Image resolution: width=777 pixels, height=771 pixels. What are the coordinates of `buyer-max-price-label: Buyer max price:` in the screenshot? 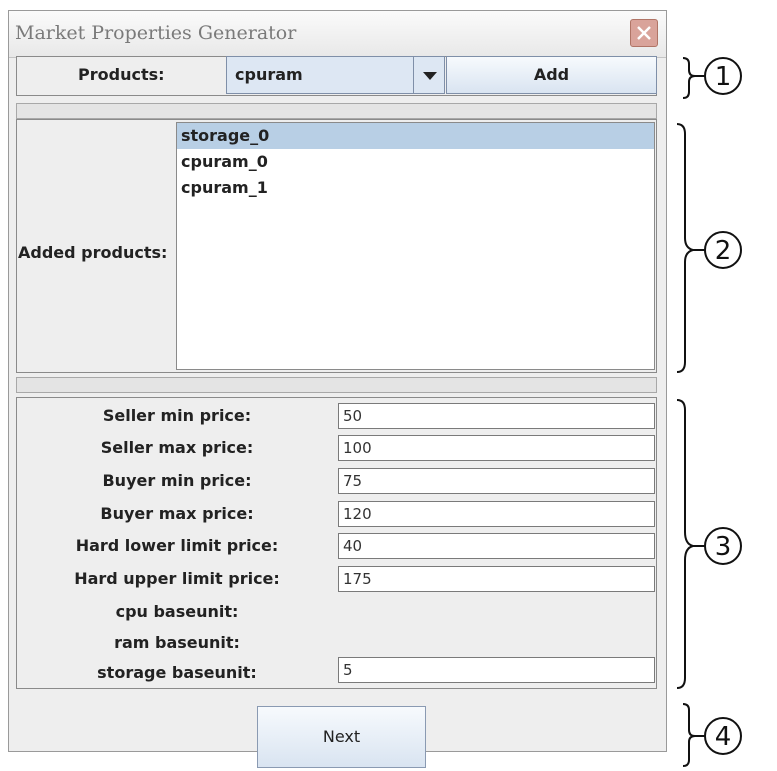 It's located at (177, 513).